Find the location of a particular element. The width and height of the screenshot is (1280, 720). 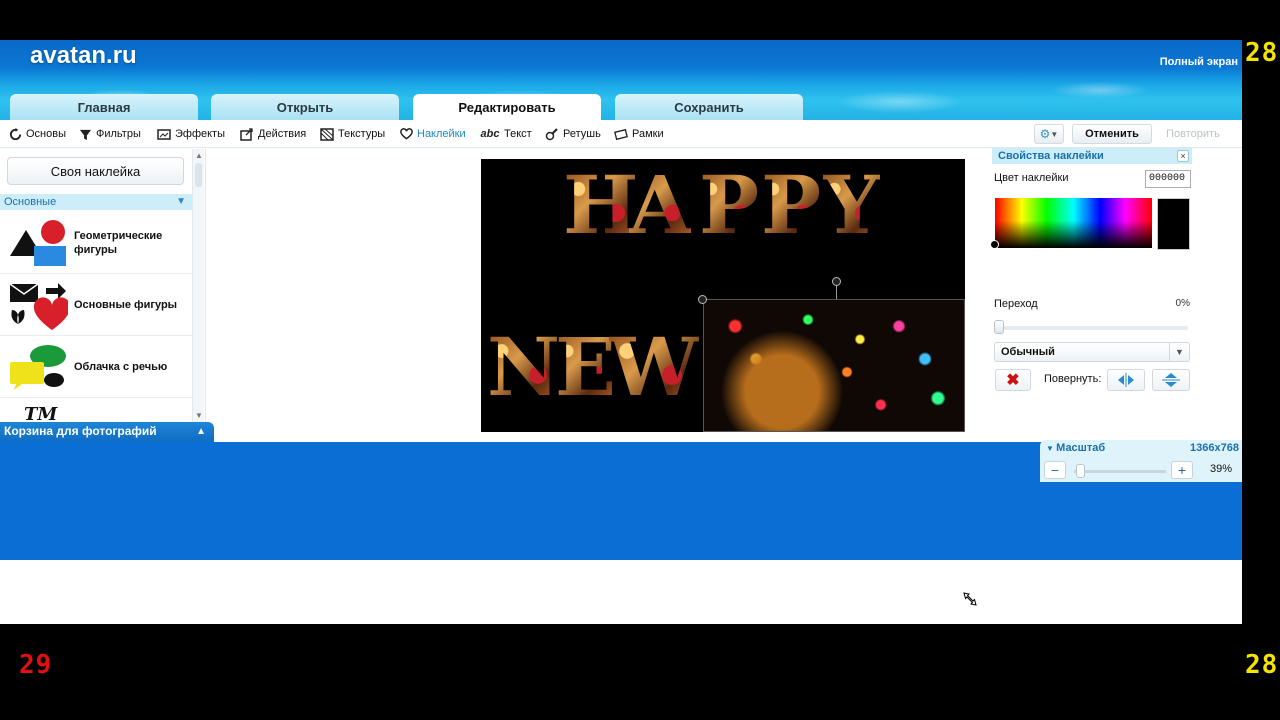

tool-retouch: Ретушь is located at coordinates (573, 134).